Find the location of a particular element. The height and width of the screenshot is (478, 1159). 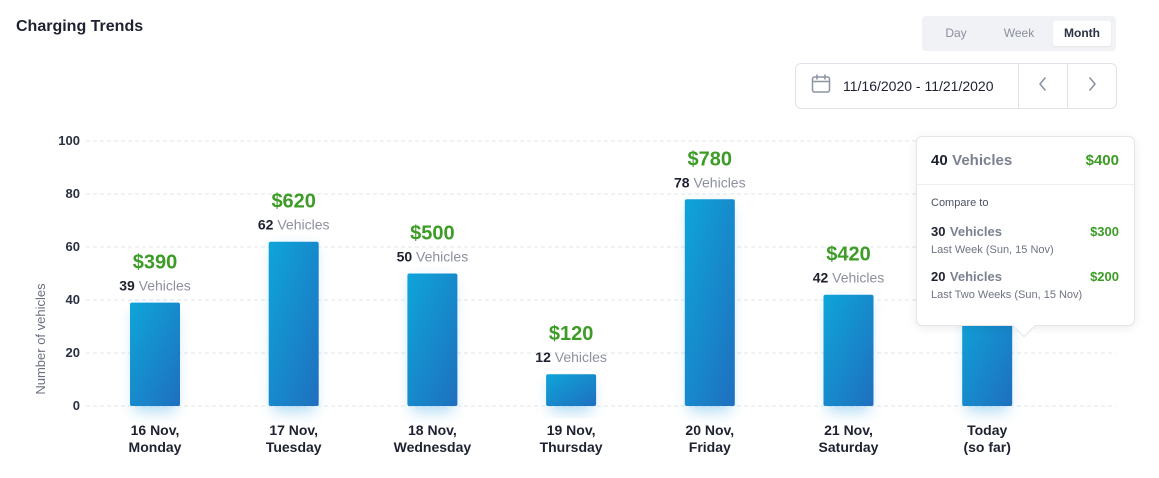

comparison-revenue: $300 is located at coordinates (1104, 231).